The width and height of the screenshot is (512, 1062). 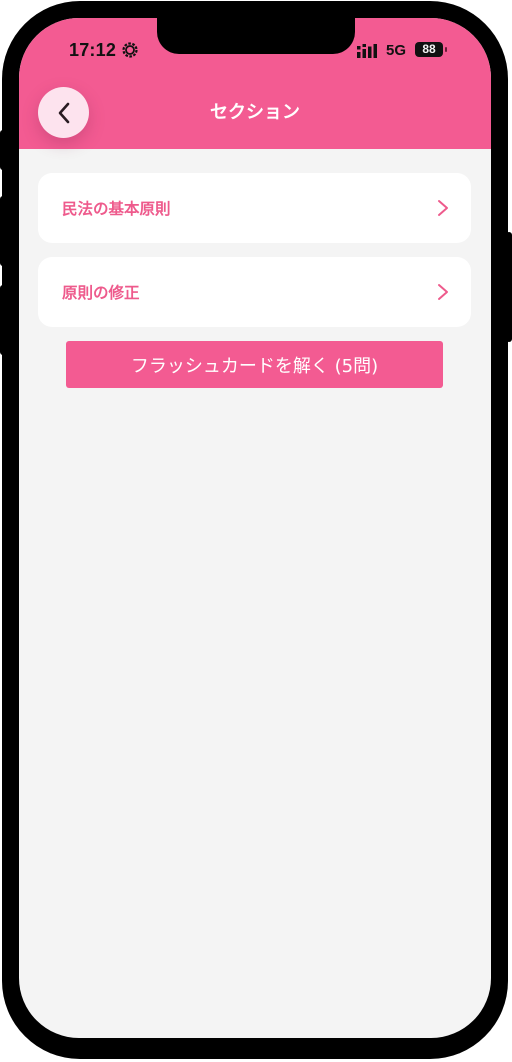 I want to click on device-notch, so click(x=256, y=36).